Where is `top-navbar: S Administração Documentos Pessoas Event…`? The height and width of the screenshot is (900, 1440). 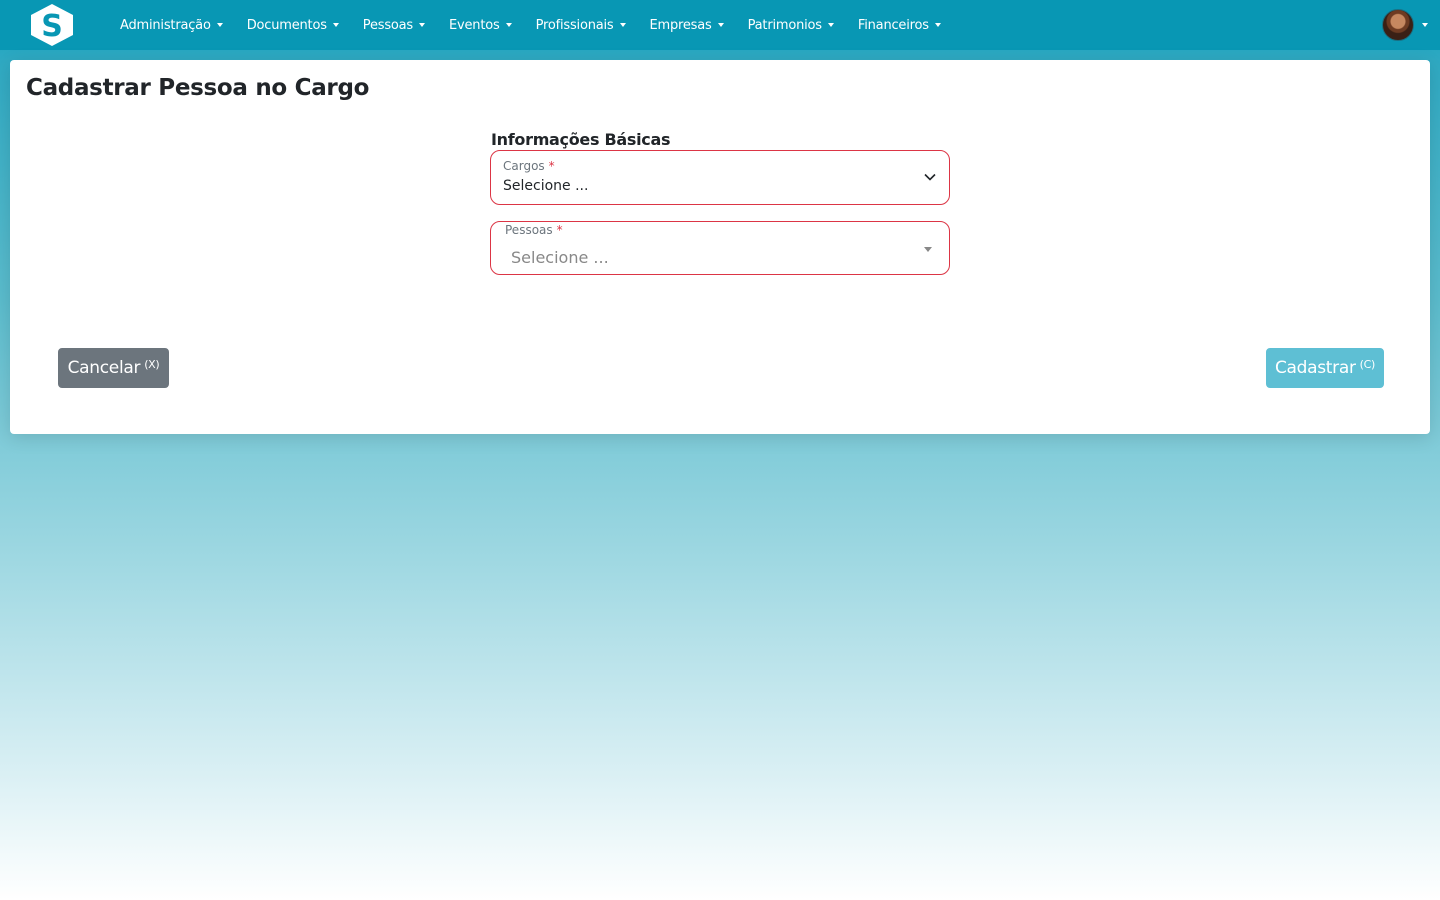 top-navbar: S Administração Documentos Pessoas Event… is located at coordinates (720, 25).